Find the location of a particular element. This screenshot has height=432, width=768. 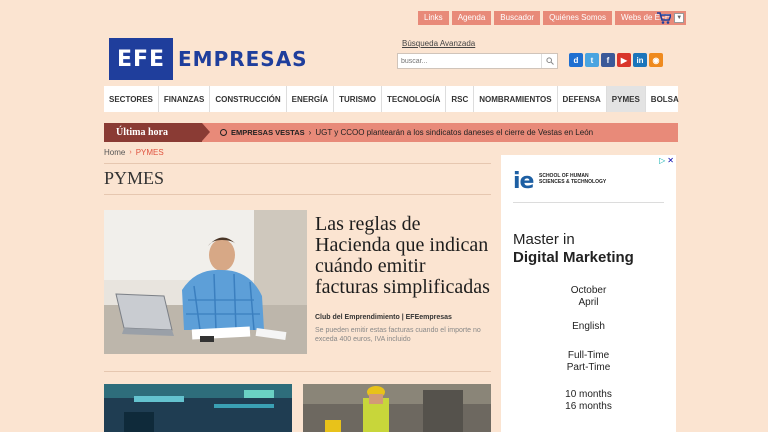

nav-item-construccion: CONSTRUCCIÓN is located at coordinates (248, 99).